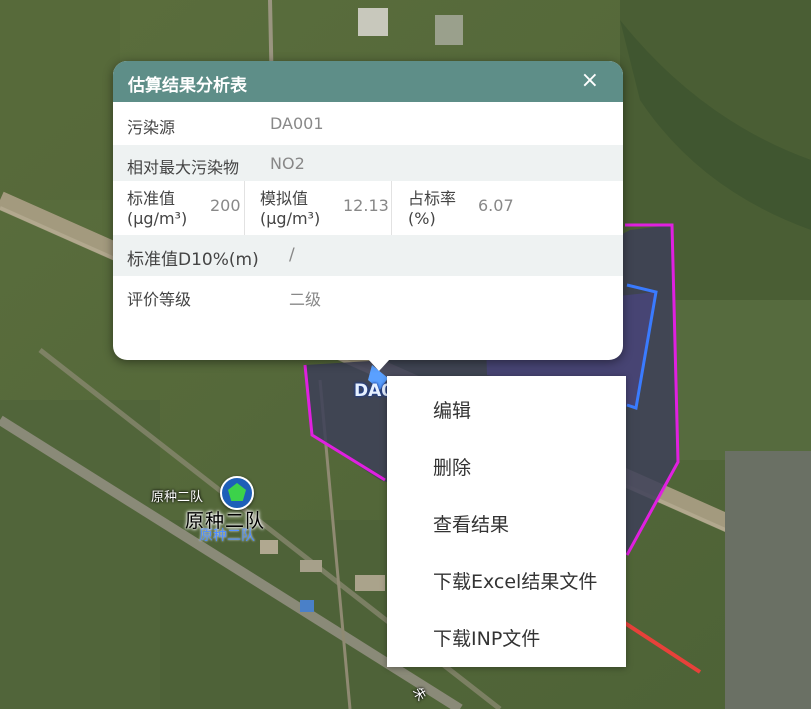 This screenshot has width=811, height=709. Describe the element at coordinates (297, 123) in the screenshot. I see `source-value: DA001` at that location.